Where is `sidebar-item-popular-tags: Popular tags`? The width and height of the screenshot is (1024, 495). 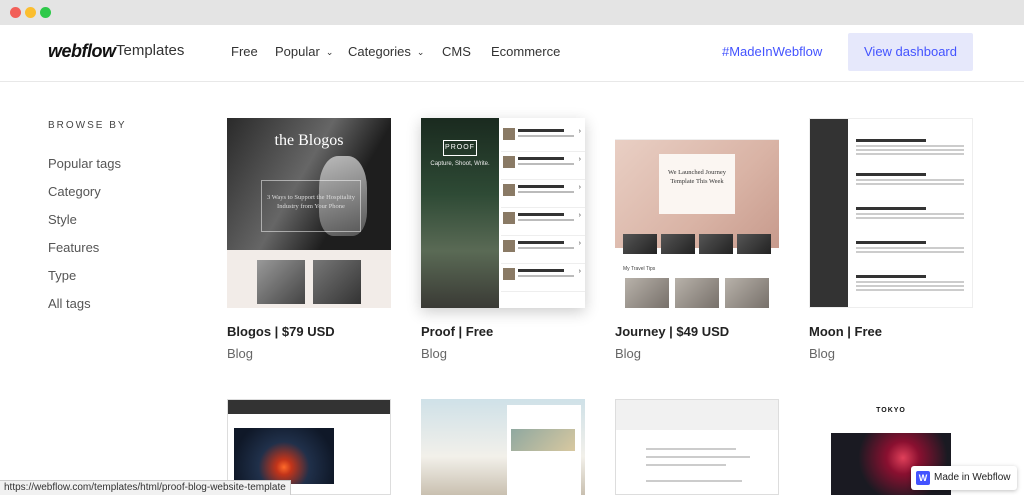
sidebar-item-popular-tags: Popular tags is located at coordinates (84, 163).